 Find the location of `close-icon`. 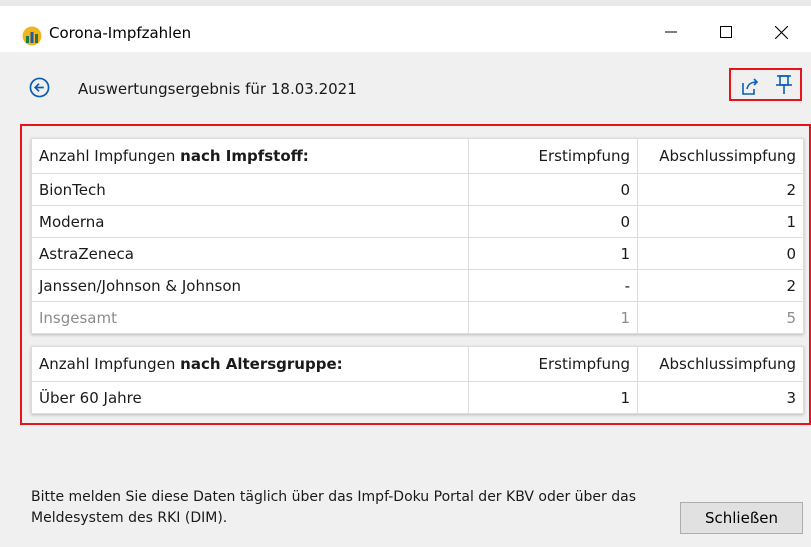

close-icon is located at coordinates (781, 32).